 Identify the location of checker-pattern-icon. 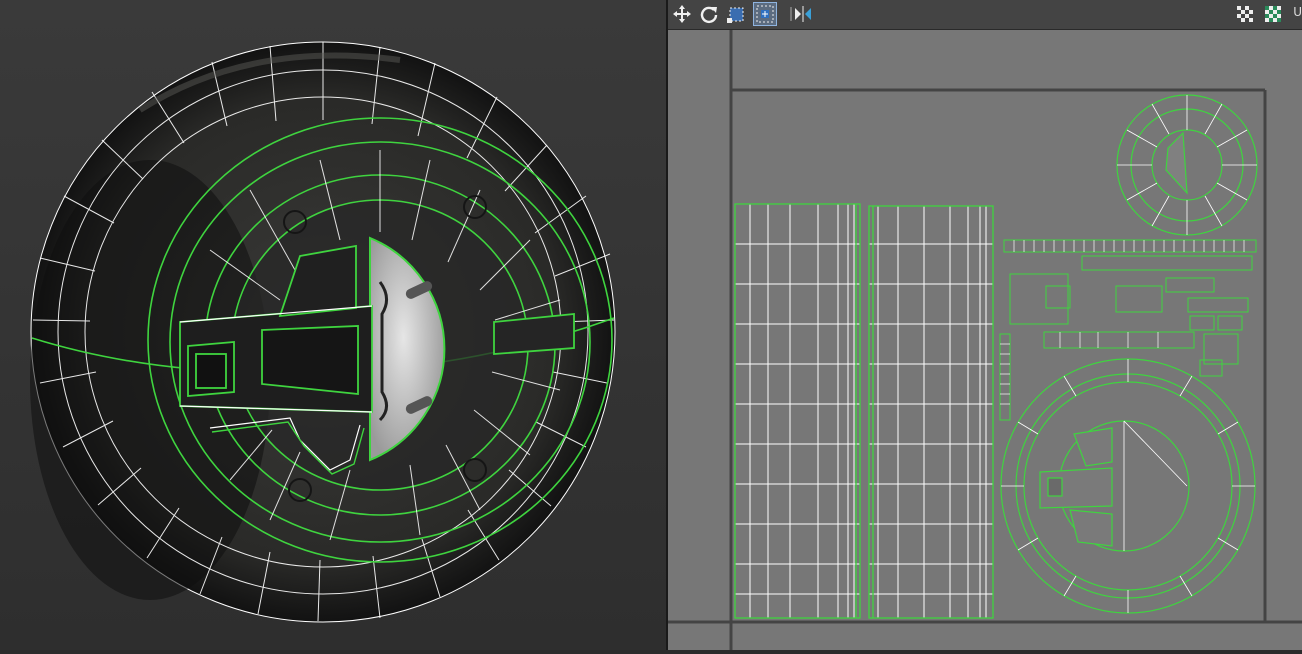
(1245, 14).